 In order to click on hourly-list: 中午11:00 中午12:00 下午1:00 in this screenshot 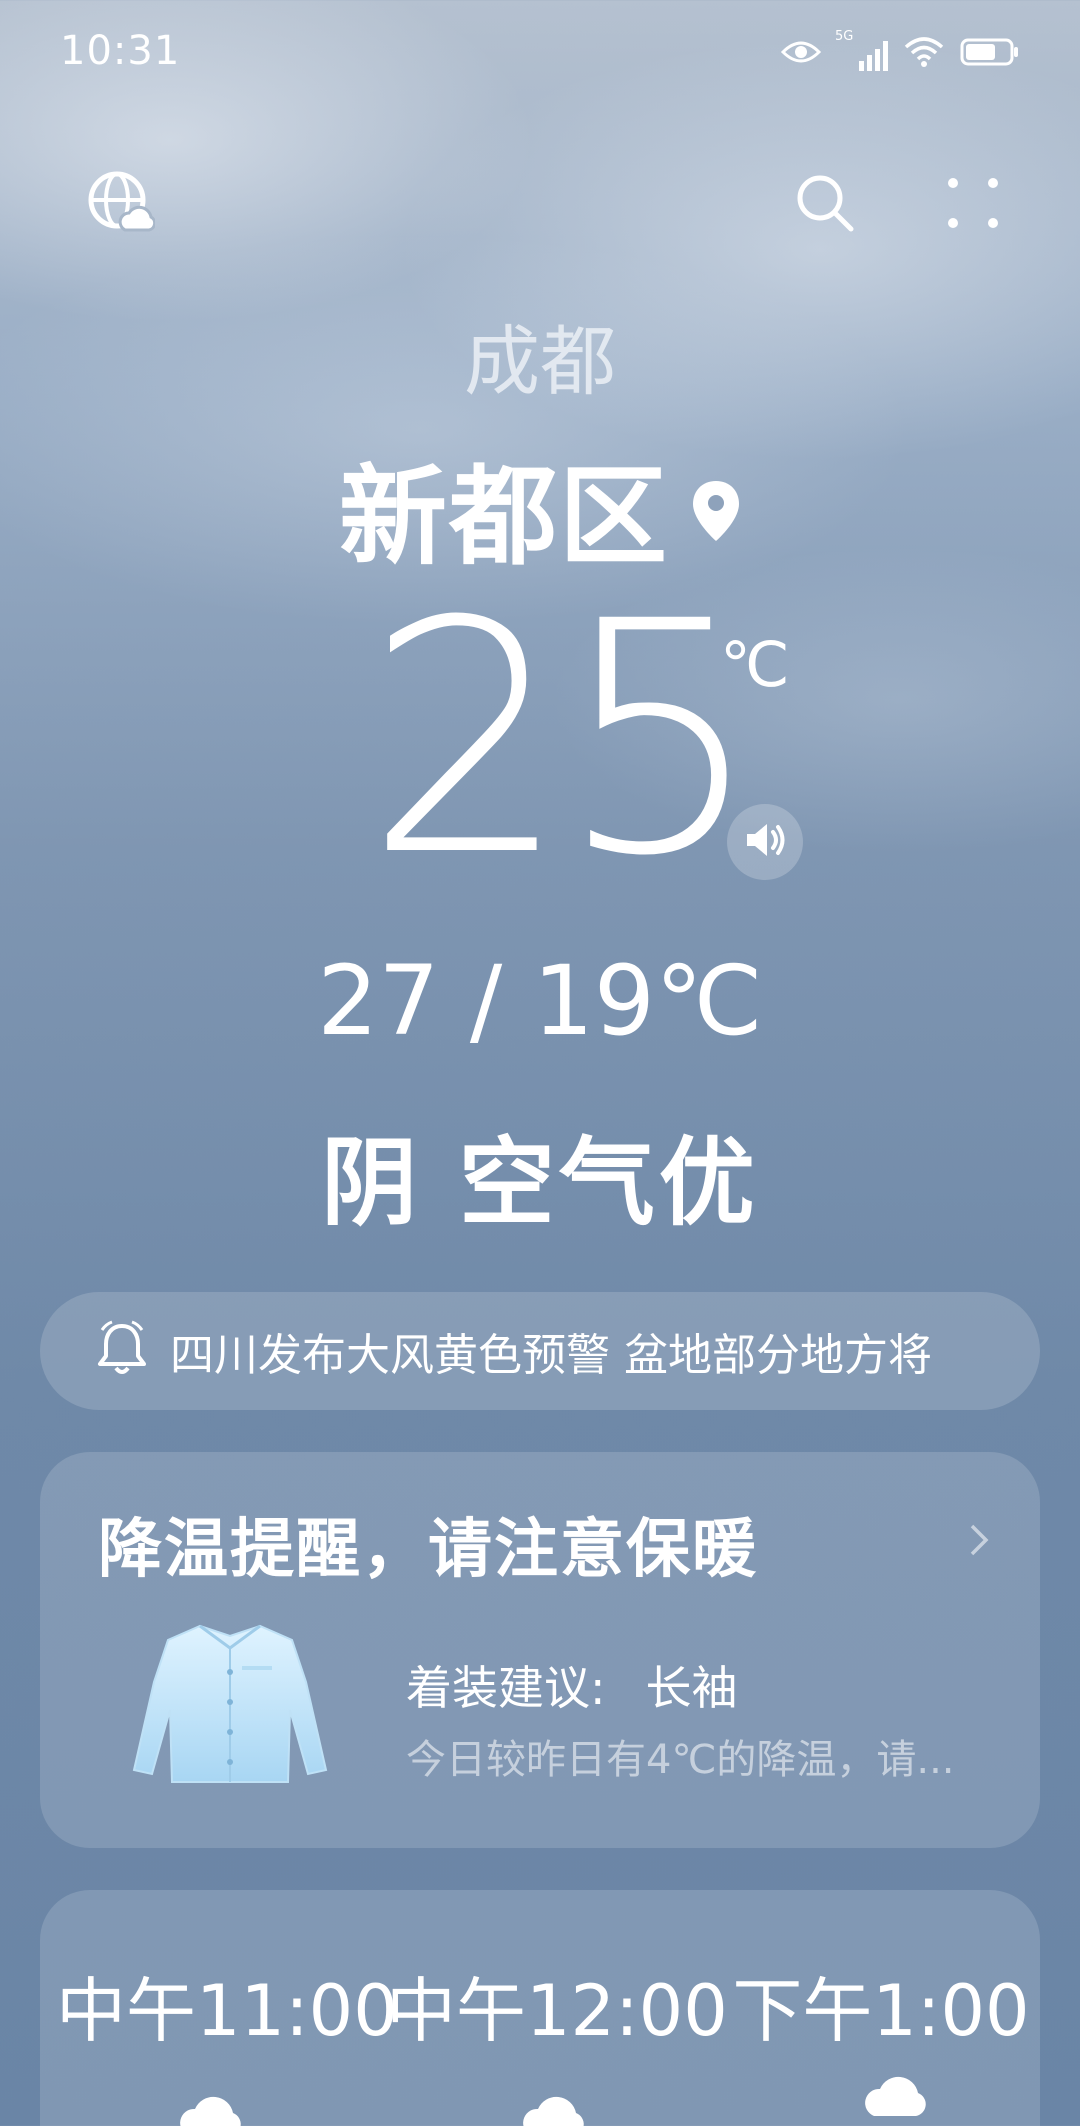, I will do `click(548, 2005)`.